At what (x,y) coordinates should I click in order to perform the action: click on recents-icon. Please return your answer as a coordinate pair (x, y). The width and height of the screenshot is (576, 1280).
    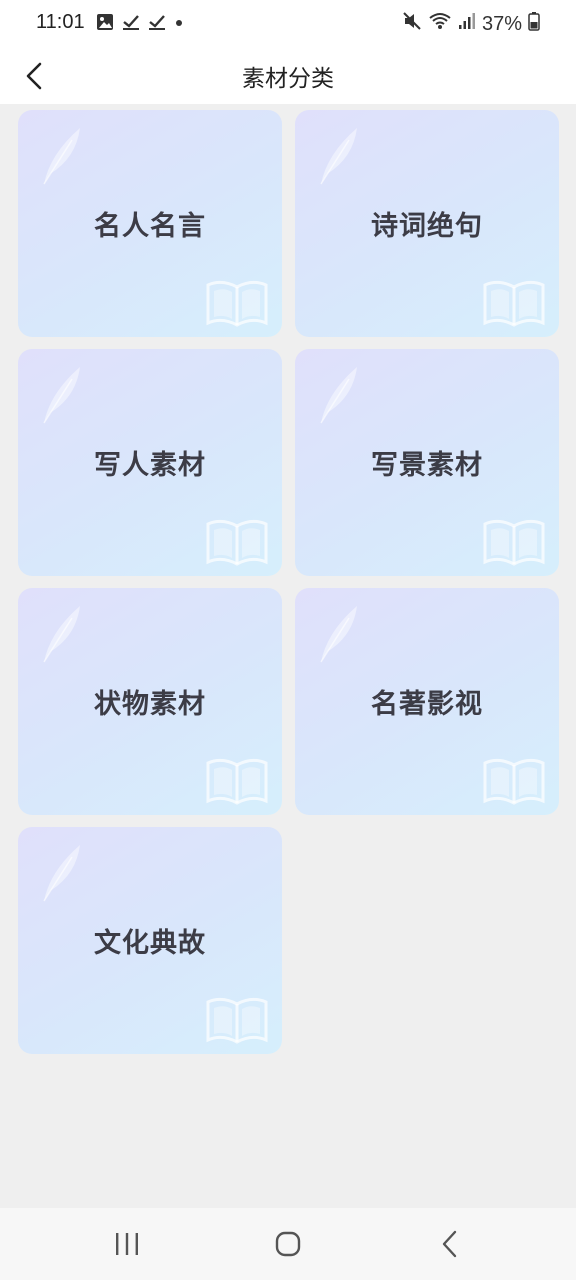
    Looking at the image, I should click on (127, 1244).